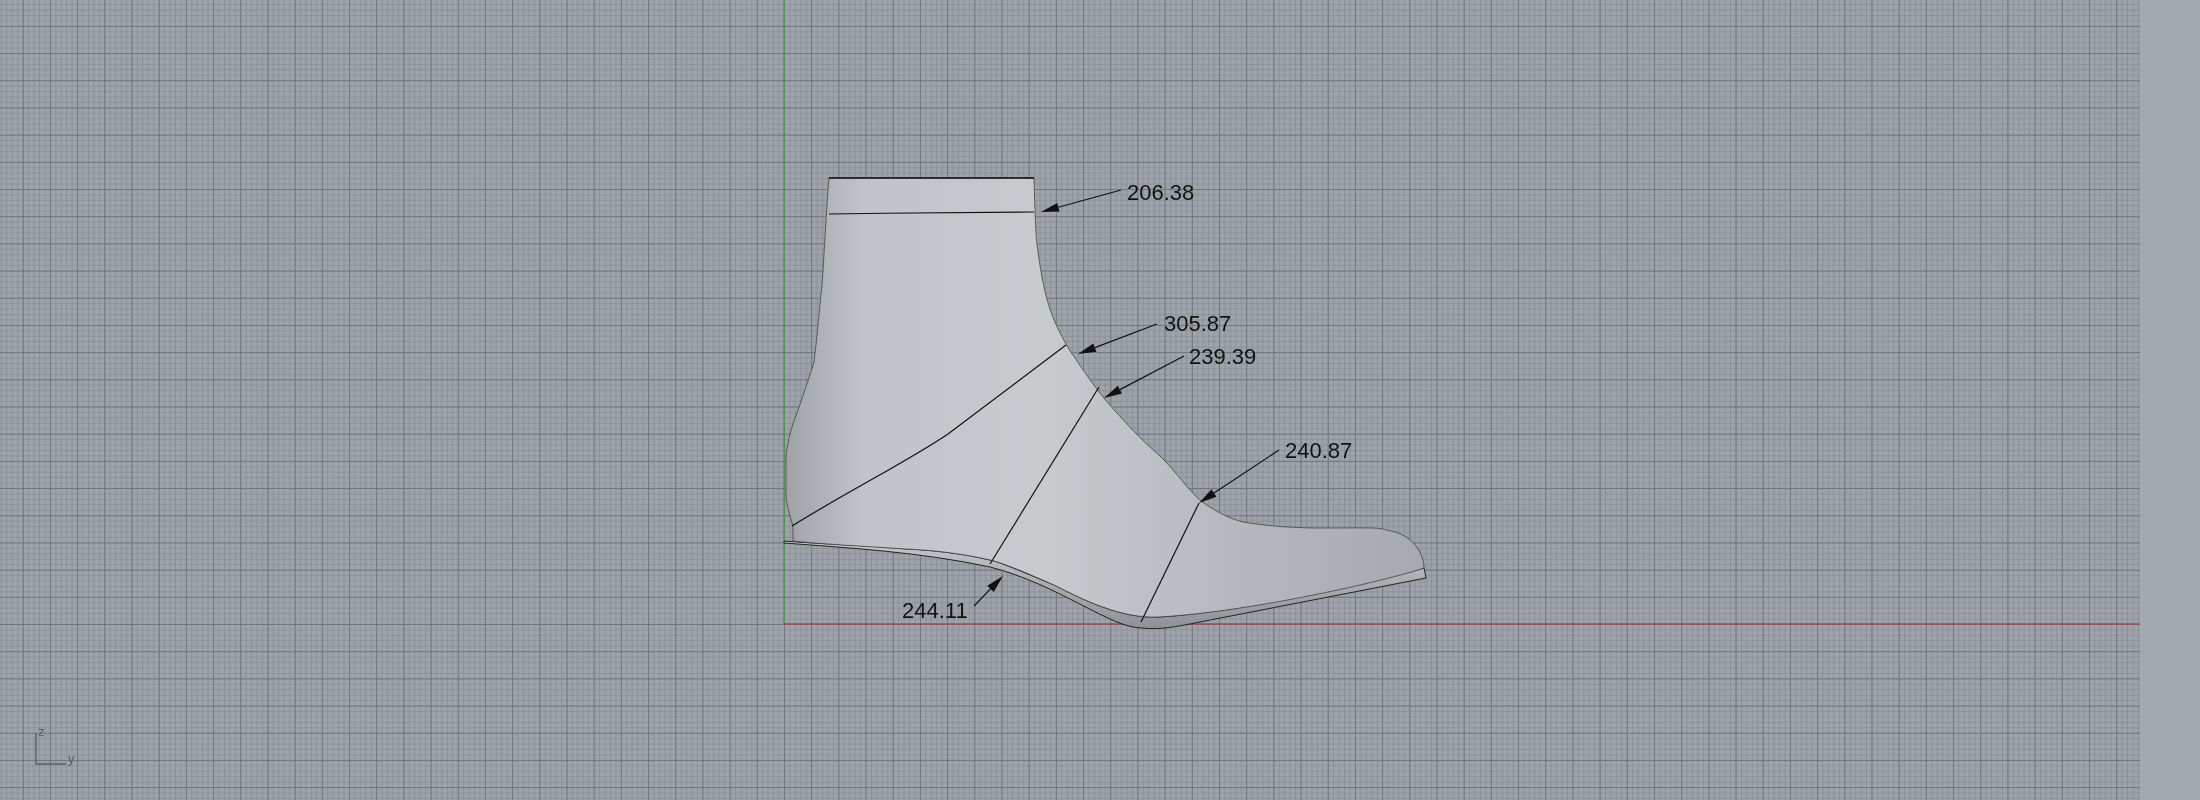 Image resolution: width=2200 pixels, height=800 pixels. I want to click on dimension-label: 305.87, so click(1198, 323).